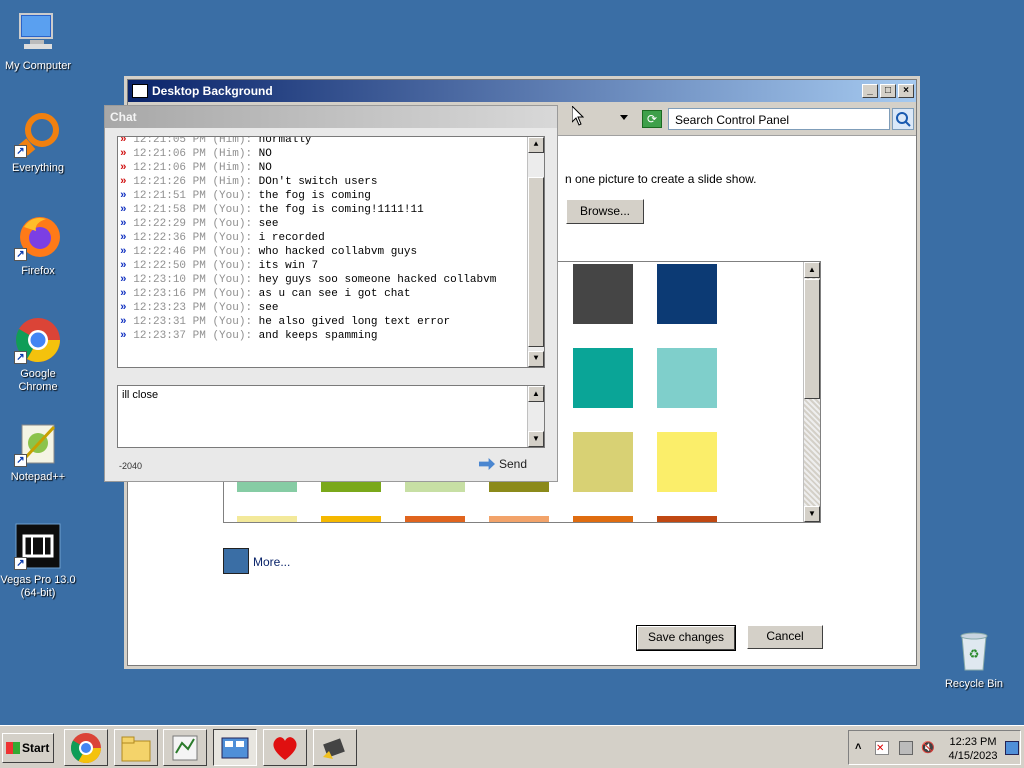 This screenshot has width=1024, height=768. What do you see at coordinates (522, 91) in the screenshot?
I see `window-titlebar: Desktop Background _ □ ×` at bounding box center [522, 91].